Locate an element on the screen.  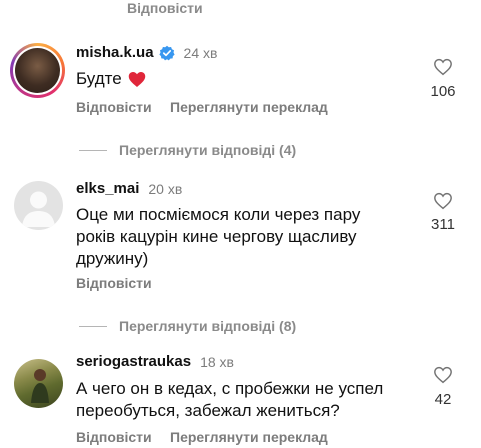
avatar-seriogastraukas is located at coordinates (38, 383).